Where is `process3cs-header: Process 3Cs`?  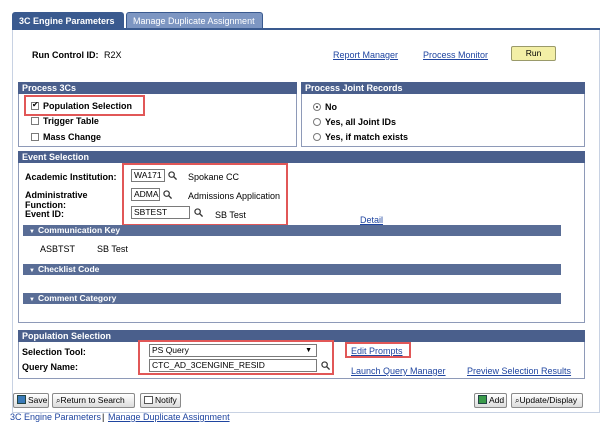 process3cs-header: Process 3Cs is located at coordinates (157, 88).